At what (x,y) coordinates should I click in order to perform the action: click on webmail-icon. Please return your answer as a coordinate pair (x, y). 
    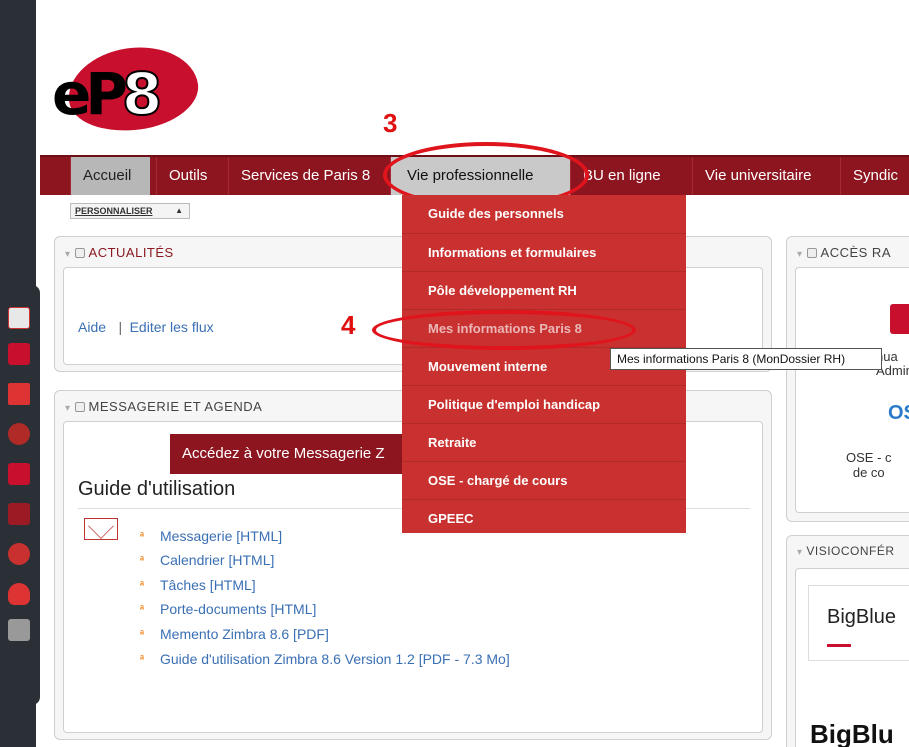
    Looking at the image, I should click on (19, 354).